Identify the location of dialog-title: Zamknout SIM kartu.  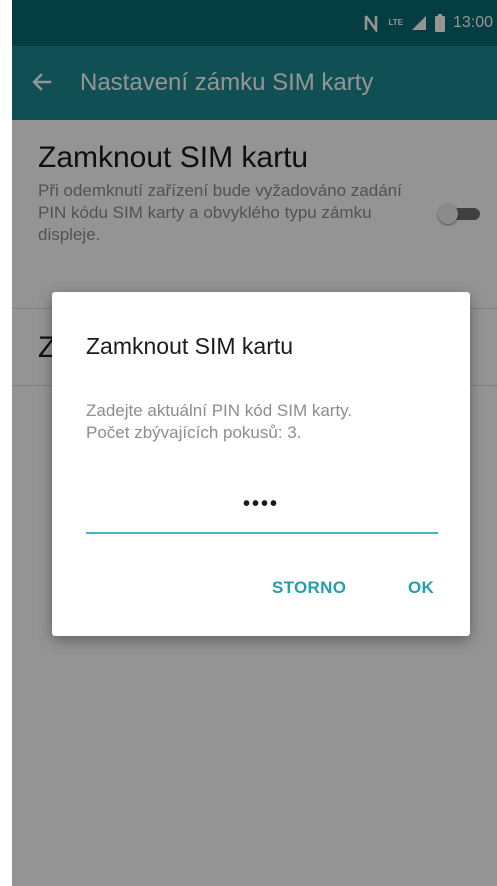
(190, 346).